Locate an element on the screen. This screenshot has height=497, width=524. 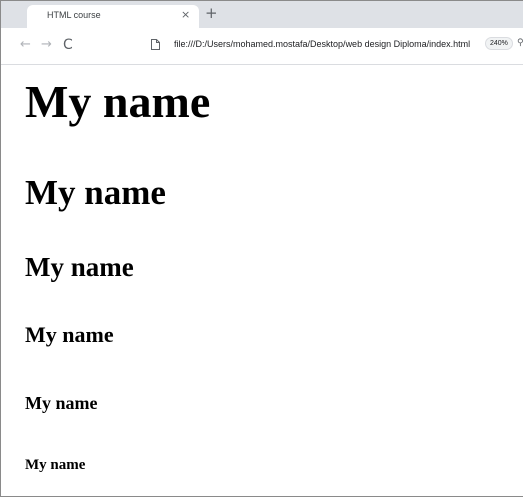
heading-4: My name is located at coordinates (69, 334).